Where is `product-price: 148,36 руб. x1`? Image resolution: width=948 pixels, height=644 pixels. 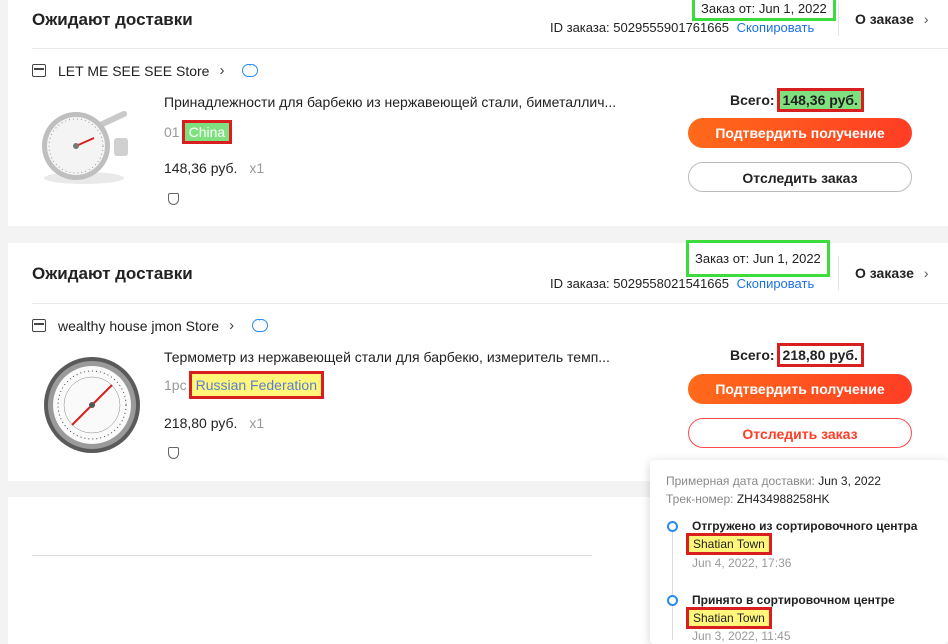 product-price: 148,36 руб. x1 is located at coordinates (214, 168).